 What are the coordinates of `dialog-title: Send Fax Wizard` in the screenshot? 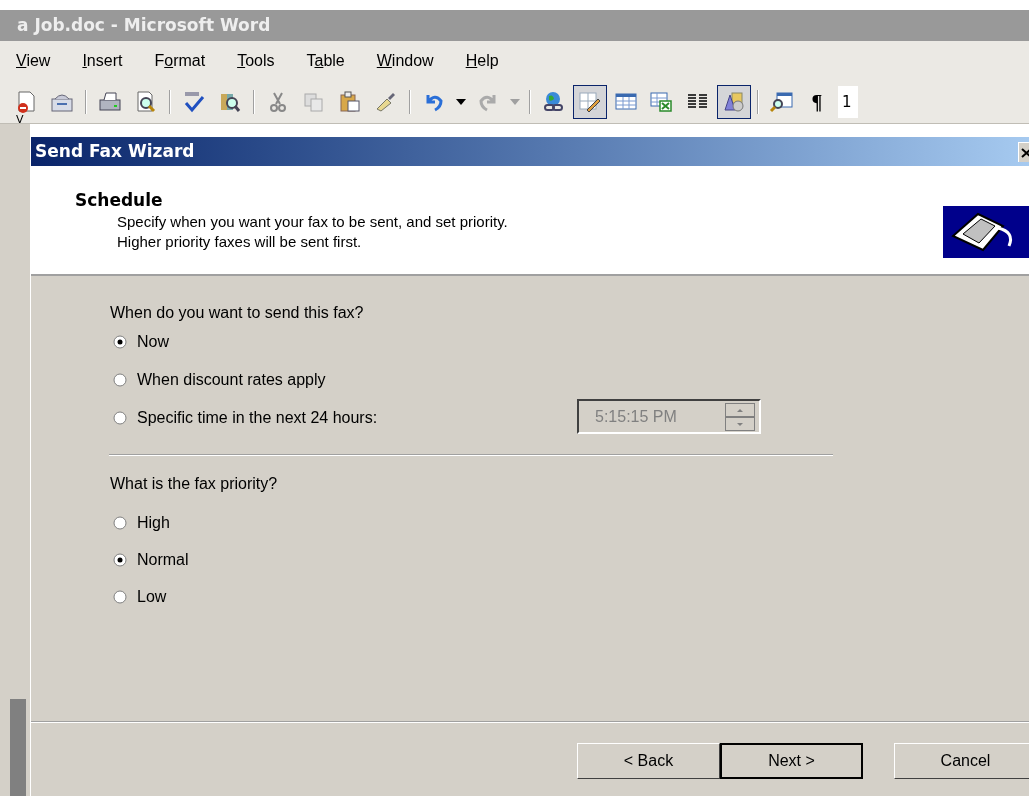 It's located at (115, 151).